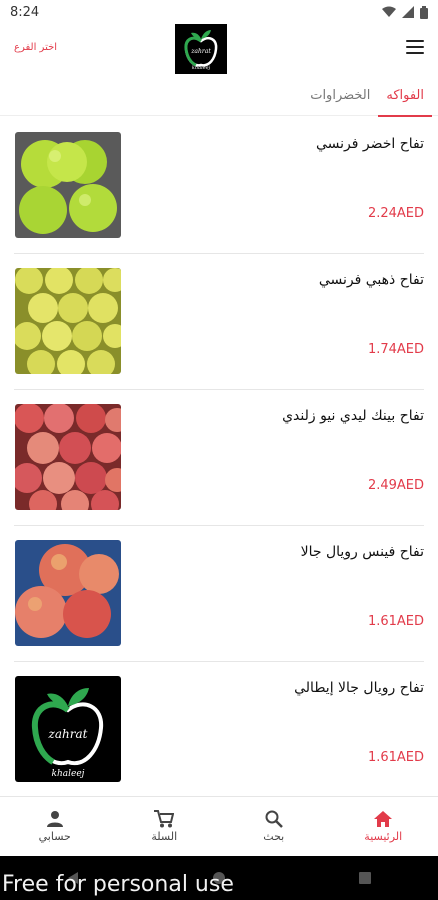 The width and height of the screenshot is (438, 900). I want to click on product-name: تفاح اخضر فرنسي, so click(369, 144).